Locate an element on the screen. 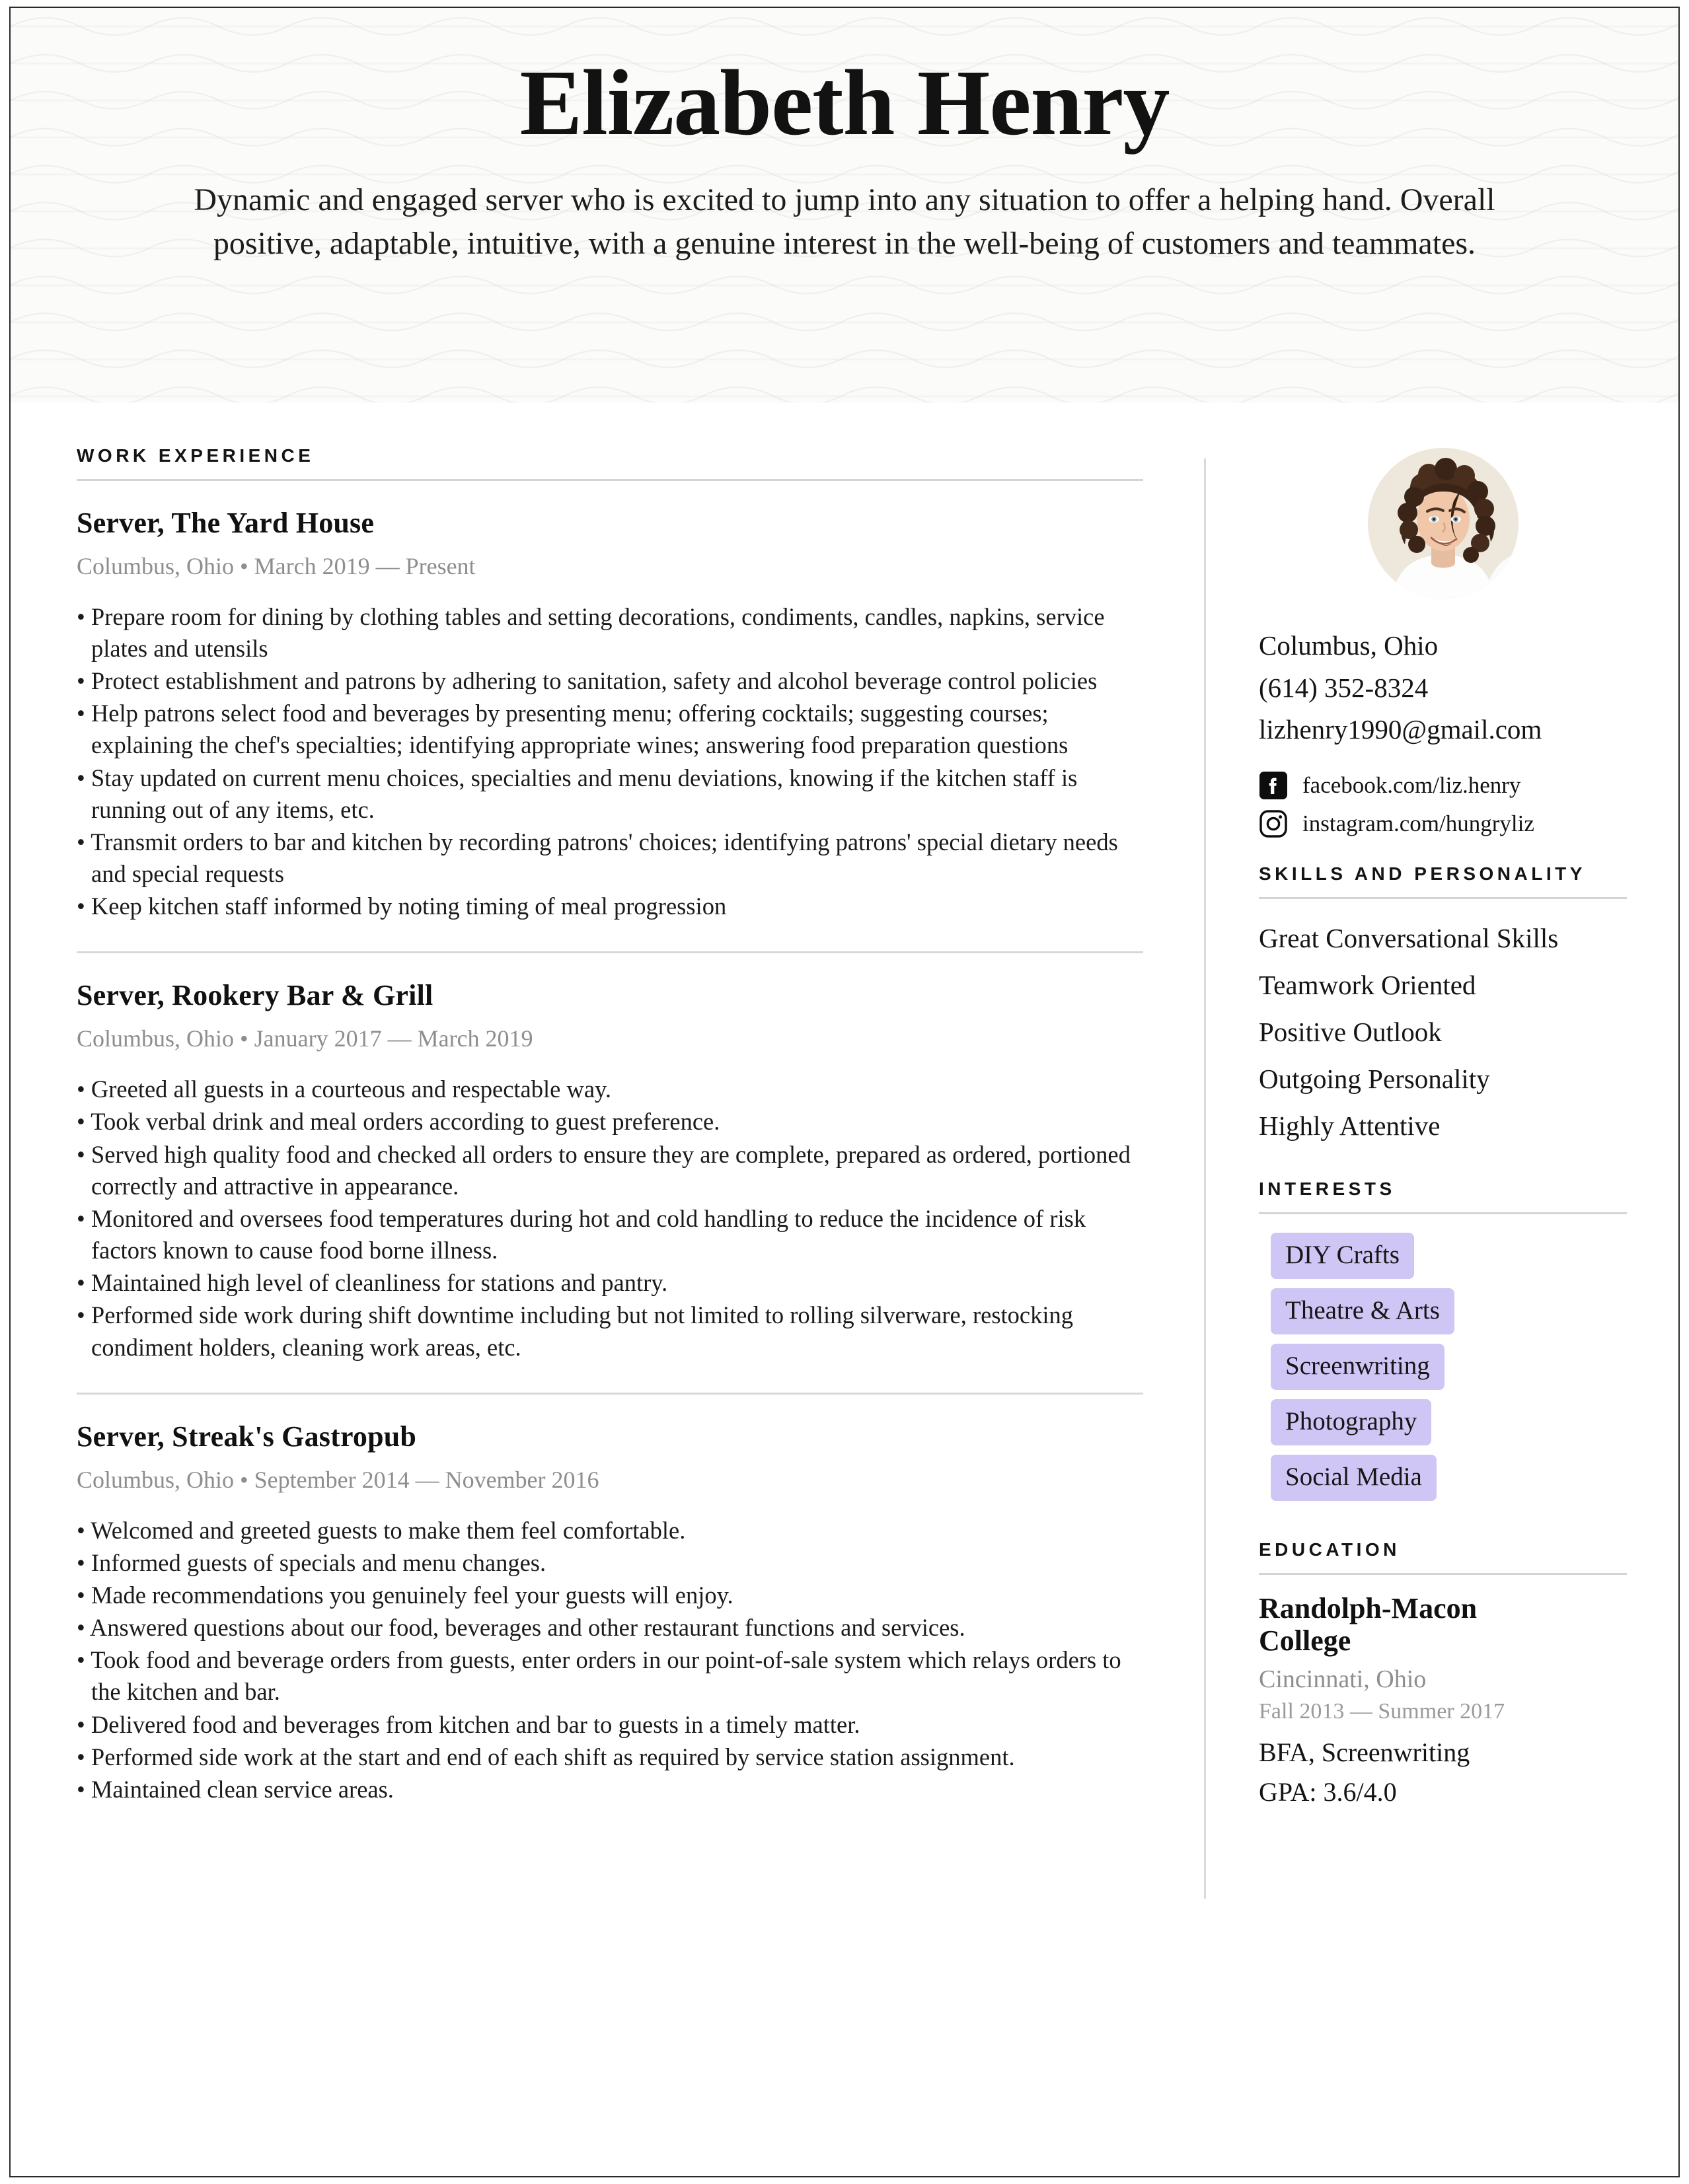 This screenshot has height=2184, width=1689. instagram-icon is located at coordinates (1273, 823).